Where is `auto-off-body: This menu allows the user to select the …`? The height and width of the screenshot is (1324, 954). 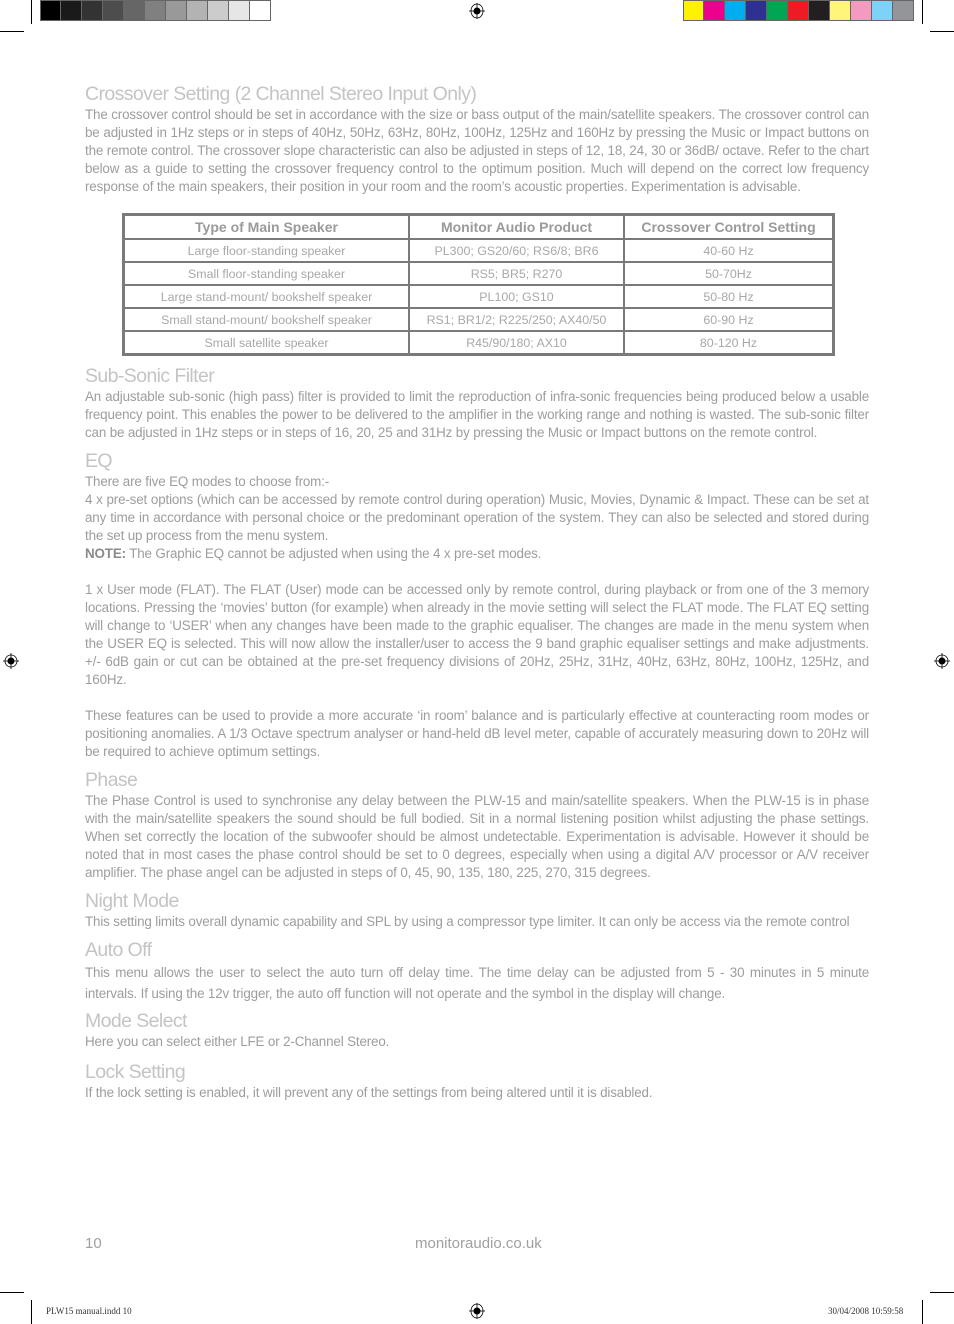 auto-off-body: This menu allows the user to select the … is located at coordinates (477, 983).